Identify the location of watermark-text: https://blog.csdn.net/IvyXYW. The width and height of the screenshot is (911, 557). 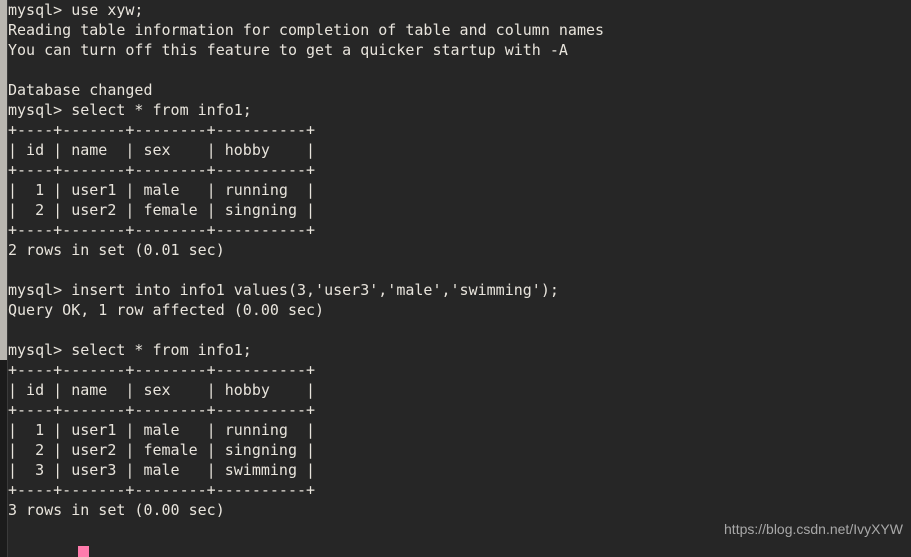
(813, 529).